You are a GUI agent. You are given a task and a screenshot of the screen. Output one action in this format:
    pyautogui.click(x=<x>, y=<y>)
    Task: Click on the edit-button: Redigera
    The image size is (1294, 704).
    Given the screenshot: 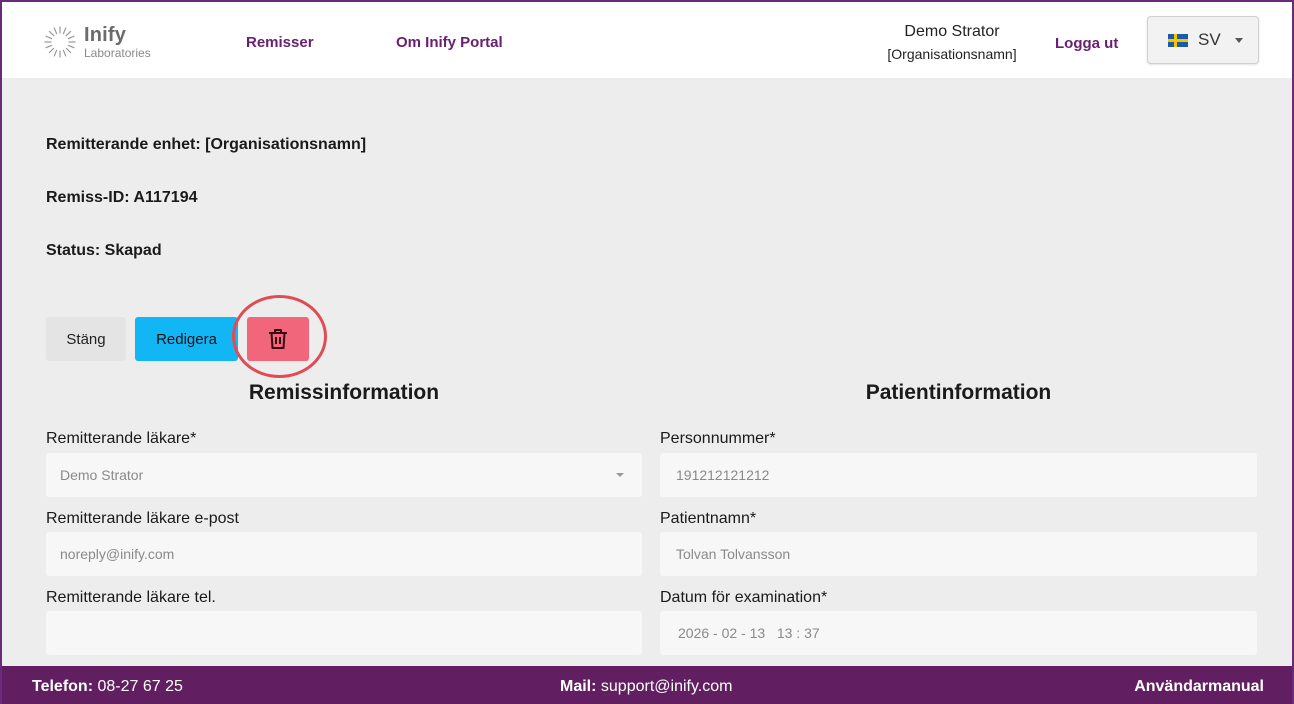 What is the action you would take?
    pyautogui.click(x=186, y=339)
    